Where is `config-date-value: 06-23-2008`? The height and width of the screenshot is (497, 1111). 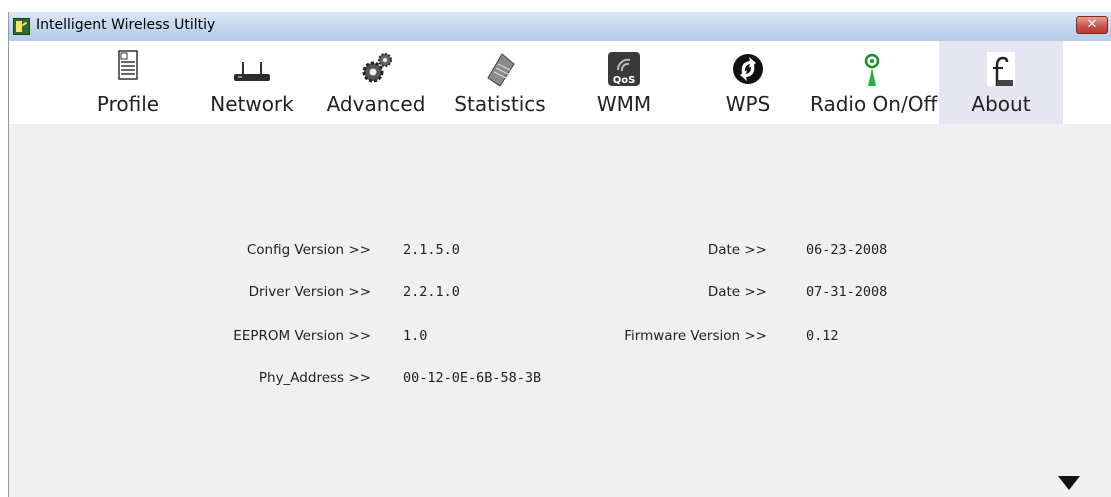
config-date-value: 06-23-2008 is located at coordinates (847, 250).